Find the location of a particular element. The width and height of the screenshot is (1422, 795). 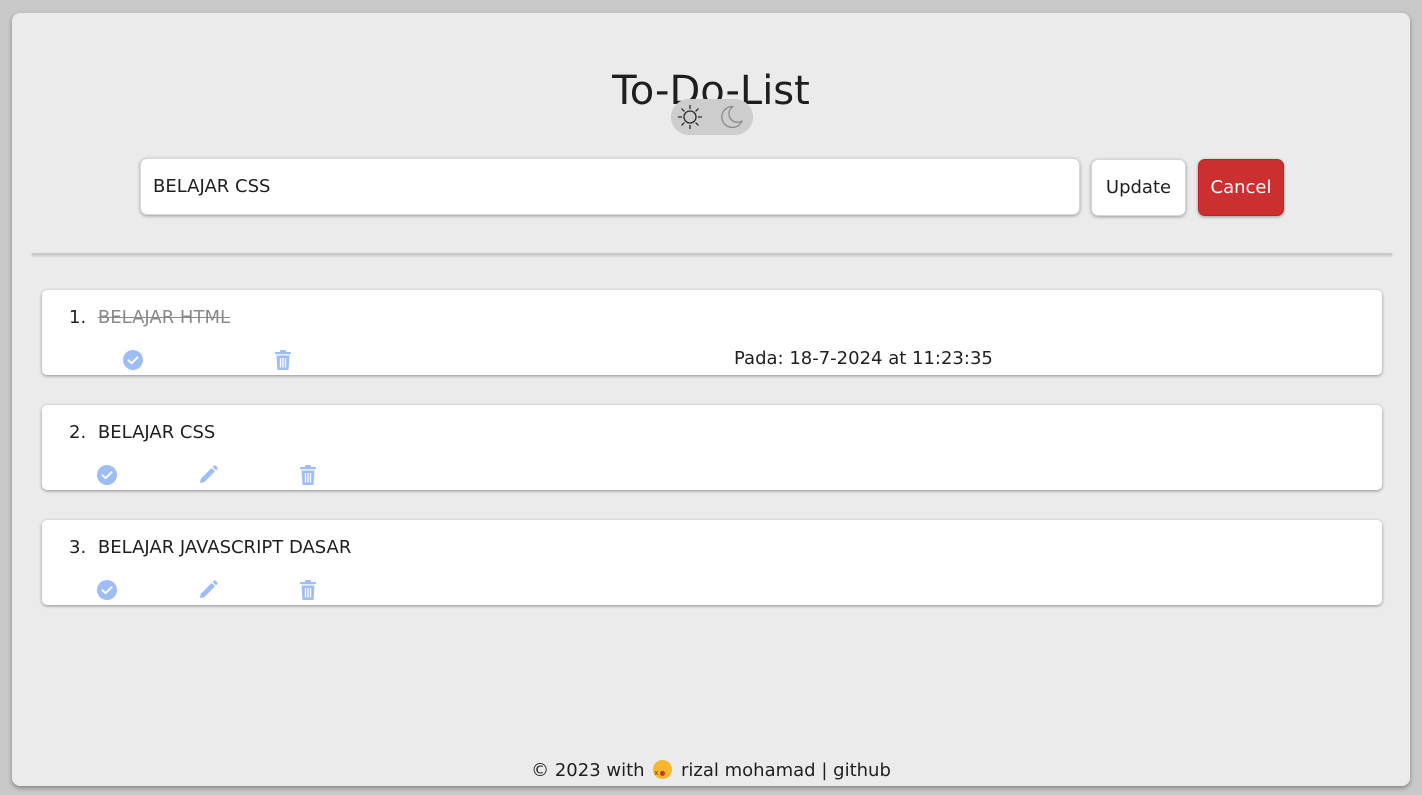

todo-text: 3. BELAJAR JAVASCRIPT DASAR is located at coordinates (210, 548).